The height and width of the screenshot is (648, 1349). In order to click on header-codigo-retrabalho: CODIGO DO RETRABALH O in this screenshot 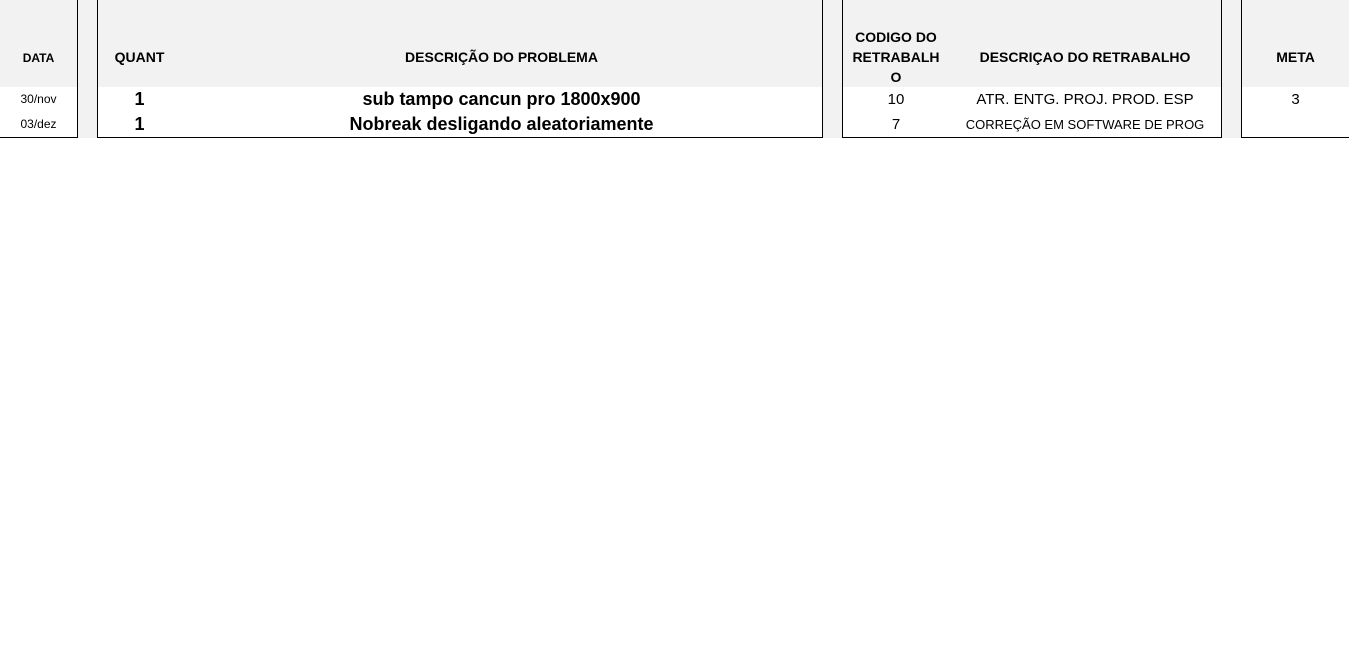, I will do `click(896, 57)`.